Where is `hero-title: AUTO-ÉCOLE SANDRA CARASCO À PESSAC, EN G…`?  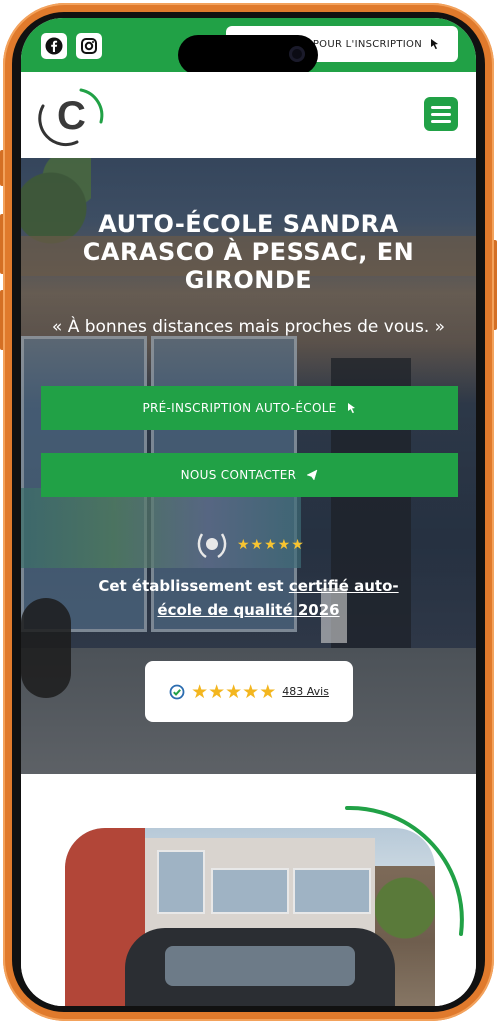
hero-title: AUTO-ÉCOLE SANDRA CARASCO À PESSAC, EN G… is located at coordinates (248, 252).